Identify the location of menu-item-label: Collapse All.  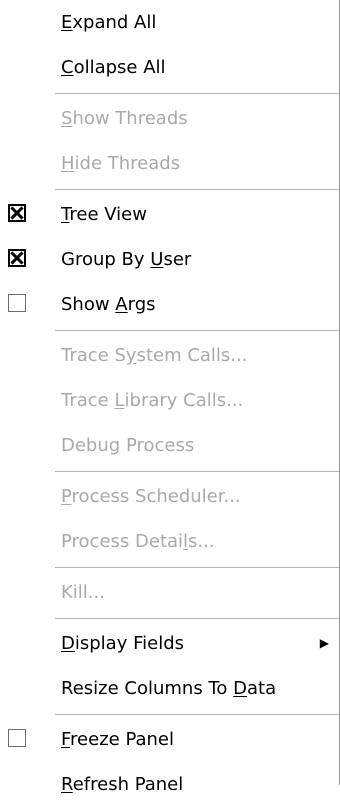
(113, 67).